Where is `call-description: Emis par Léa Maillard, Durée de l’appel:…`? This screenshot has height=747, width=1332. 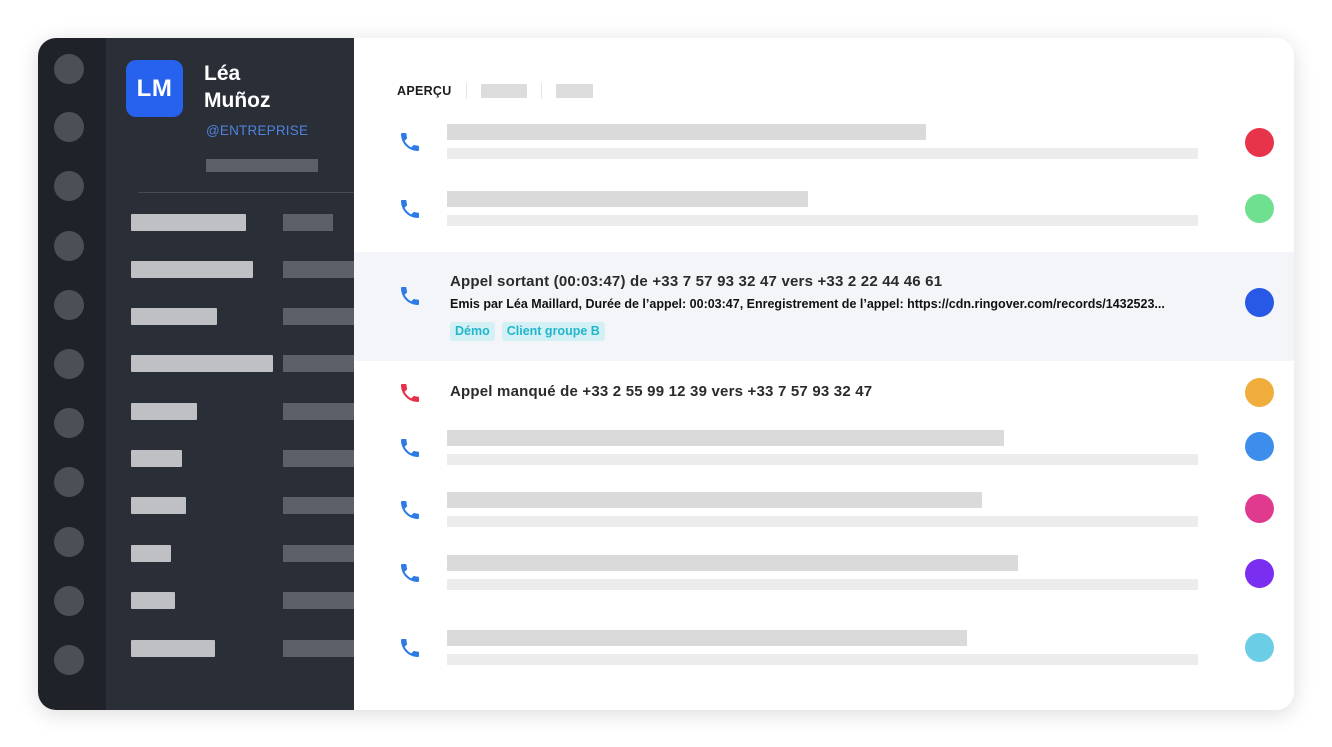 call-description: Emis par Léa Maillard, Durée de l’appel:… is located at coordinates (807, 304).